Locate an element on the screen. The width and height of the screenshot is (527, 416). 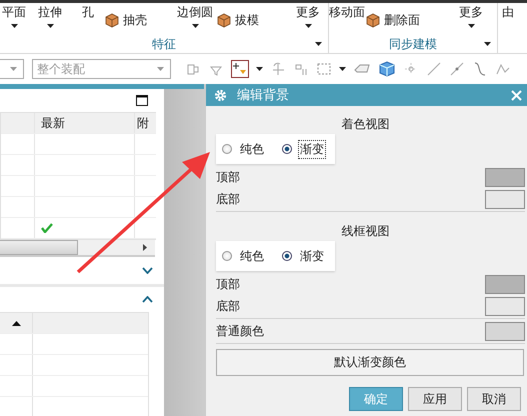
ribbon-command: 边倒圆 is located at coordinates (195, 12).